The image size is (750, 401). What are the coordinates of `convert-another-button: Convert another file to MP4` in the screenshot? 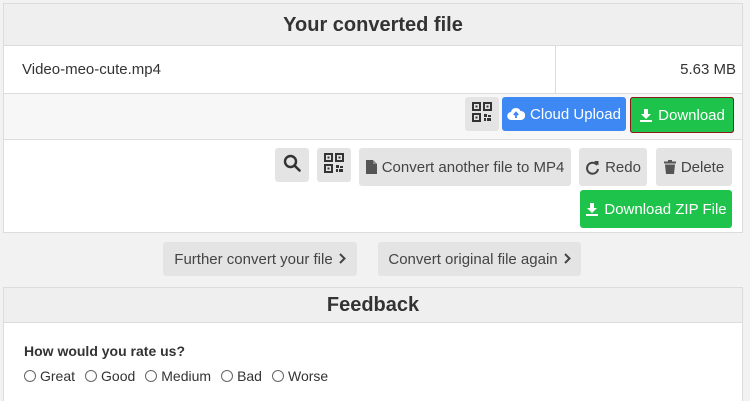 It's located at (465, 167).